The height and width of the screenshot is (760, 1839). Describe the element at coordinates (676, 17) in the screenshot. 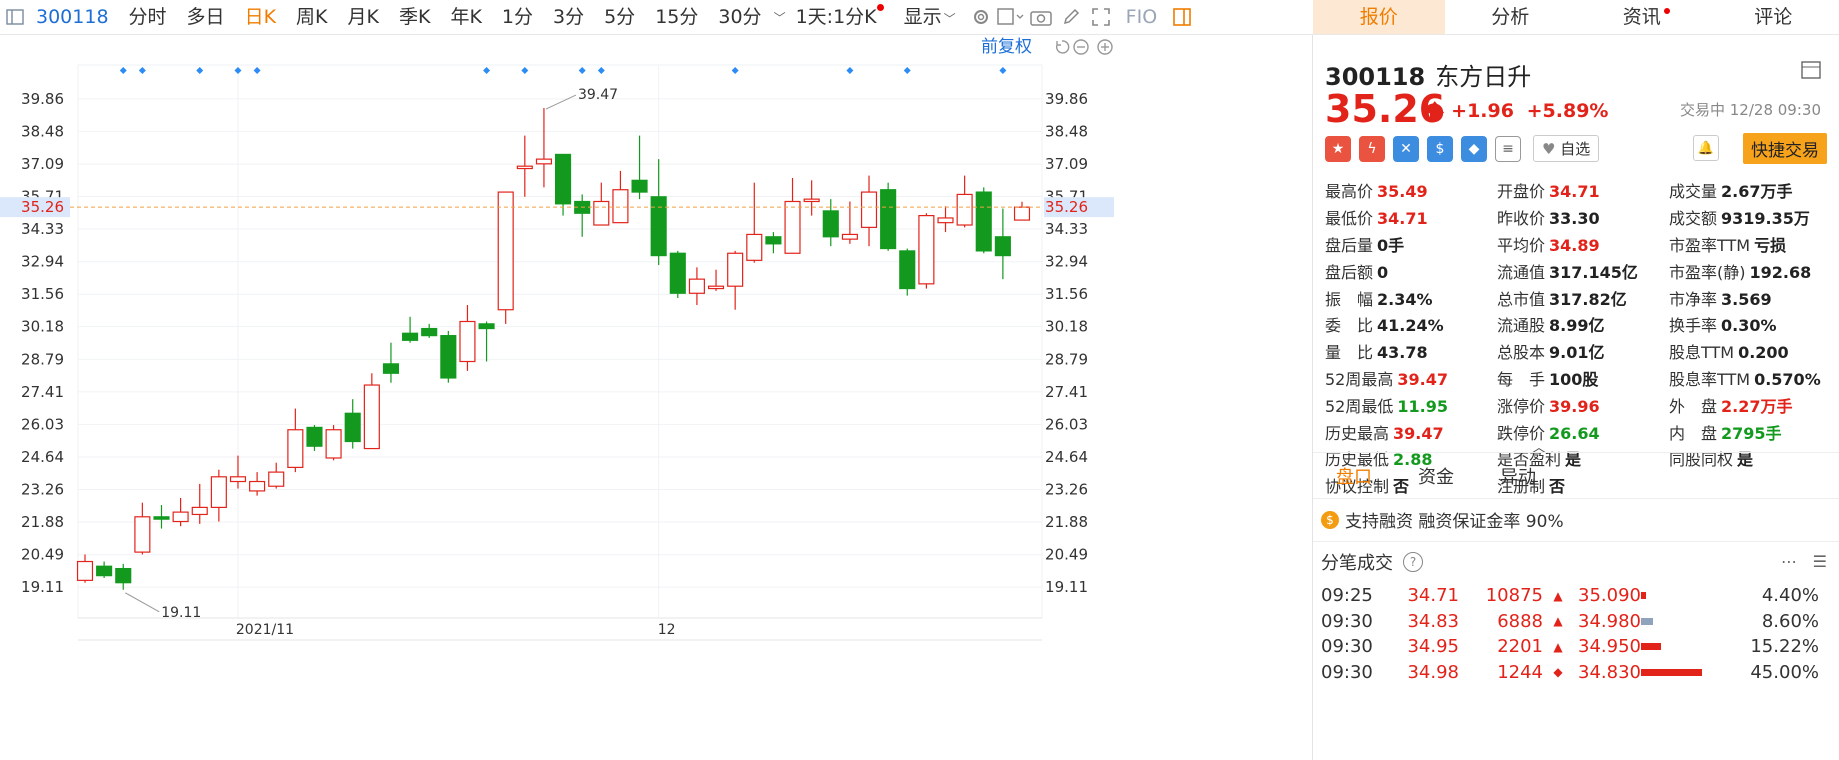

I see `period-tab: 15分` at that location.